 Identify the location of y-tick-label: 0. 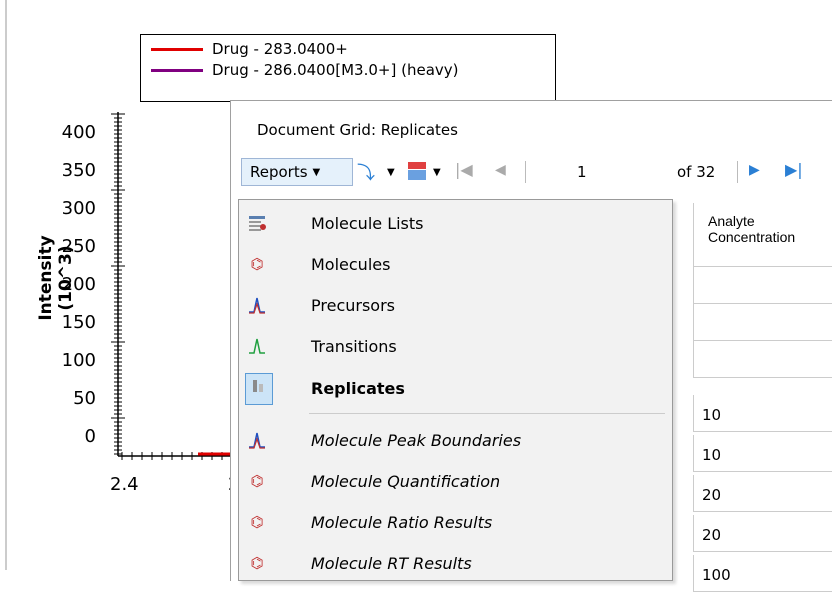
(90, 436).